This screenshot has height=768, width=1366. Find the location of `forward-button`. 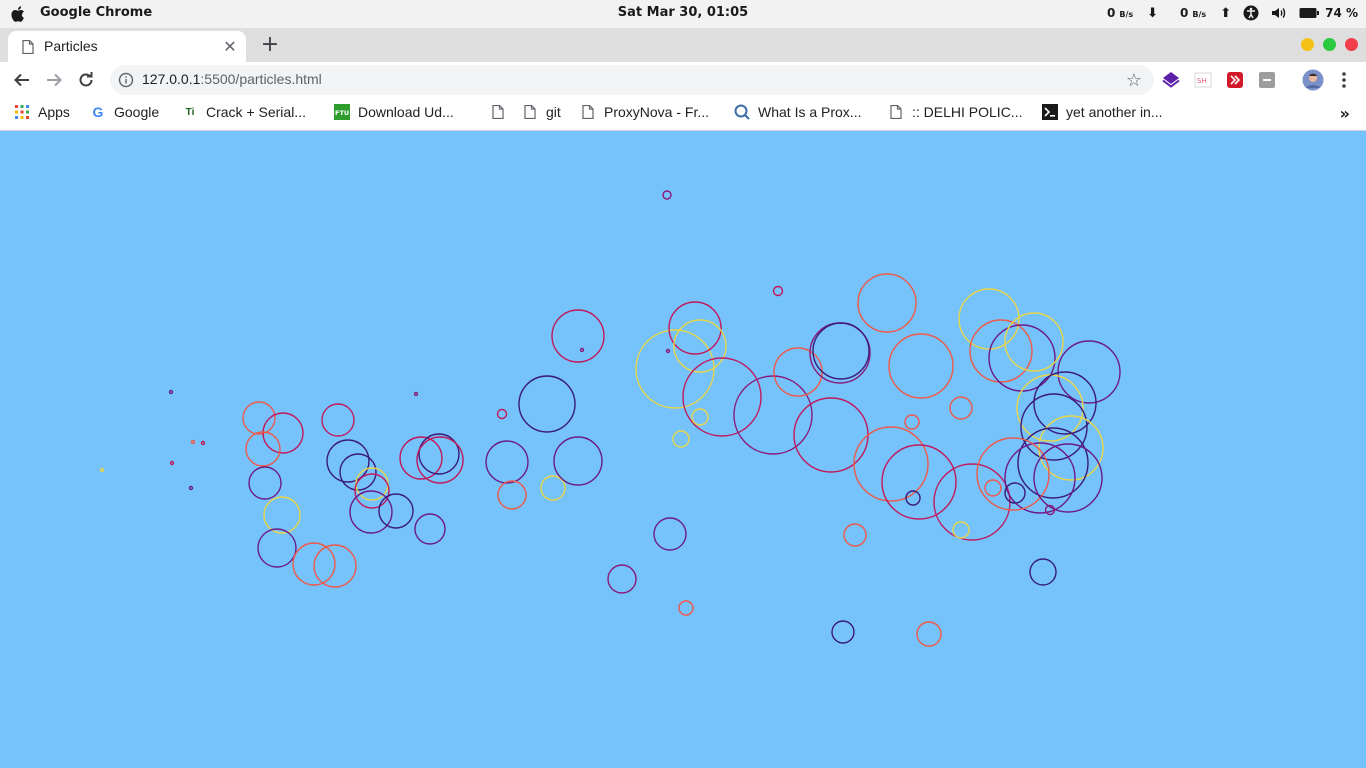

forward-button is located at coordinates (54, 80).